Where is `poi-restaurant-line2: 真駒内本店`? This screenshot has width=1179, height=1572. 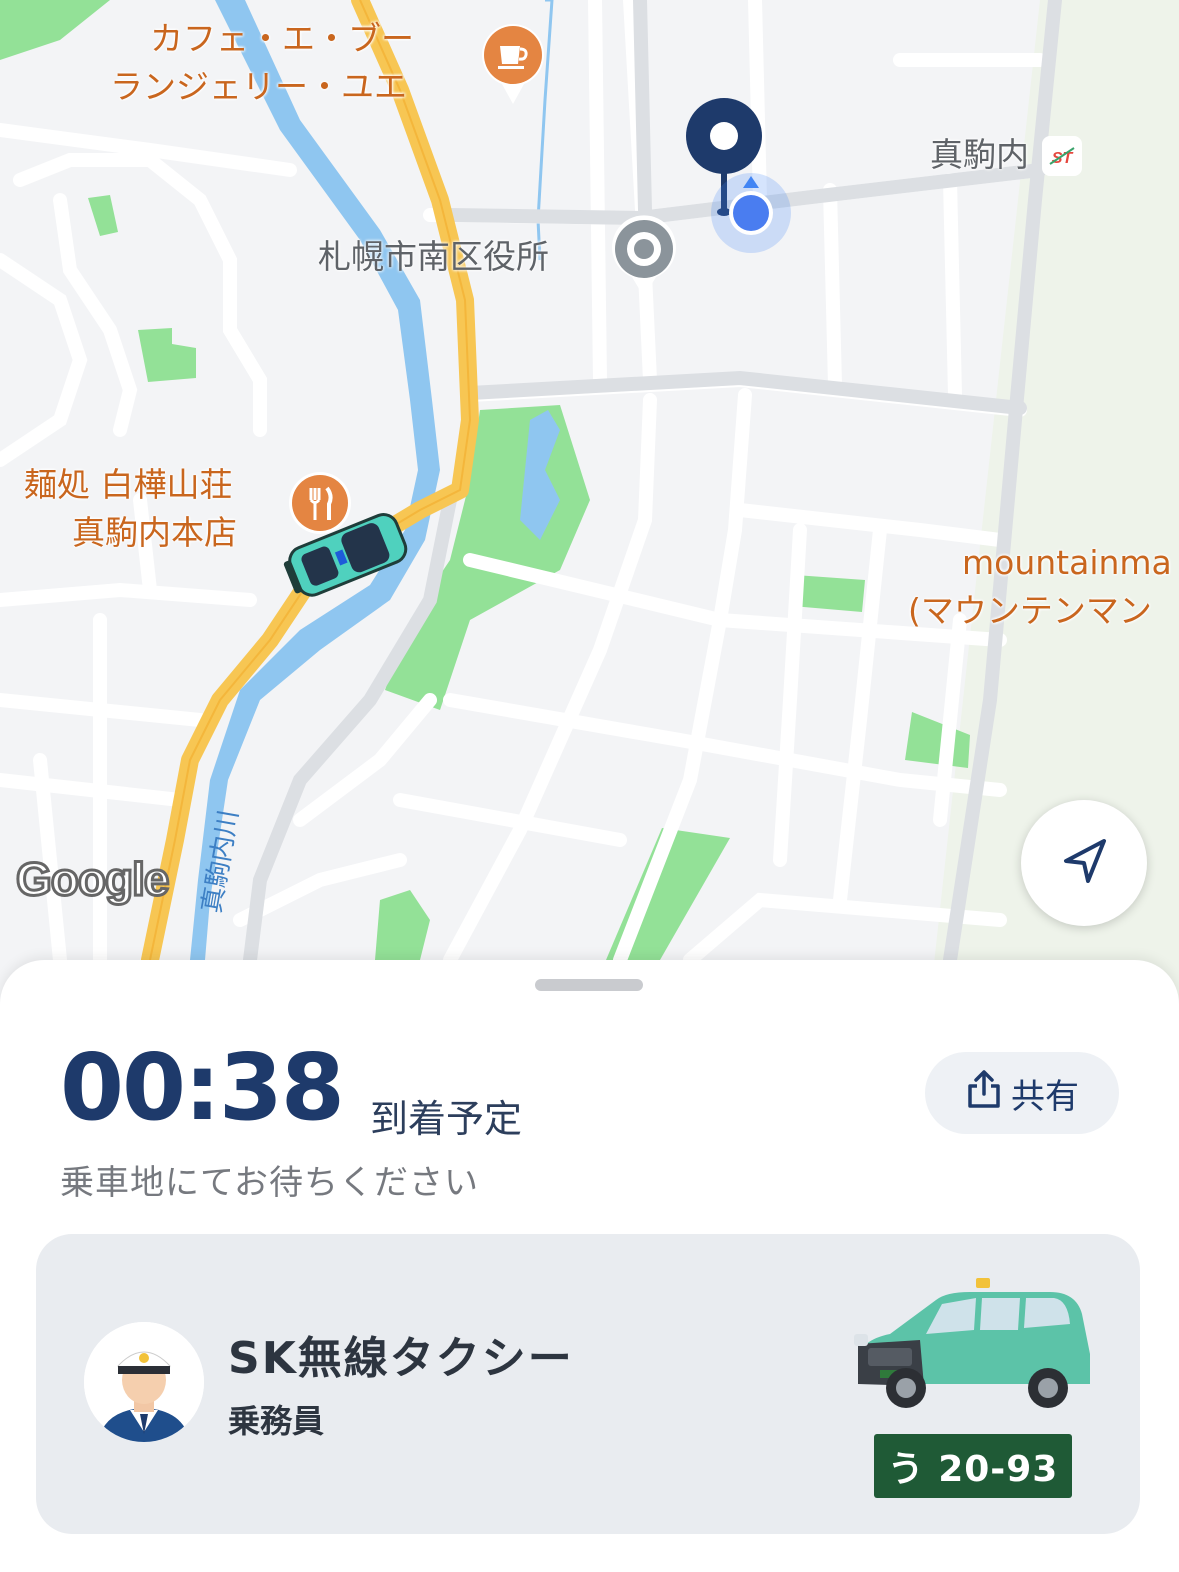
poi-restaurant-line2: 真駒内本店 is located at coordinates (154, 532).